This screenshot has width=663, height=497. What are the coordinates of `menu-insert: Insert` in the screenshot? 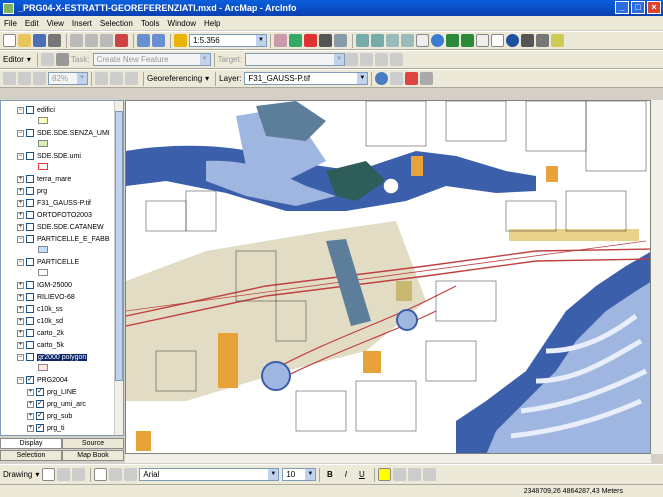 It's located at (82, 23).